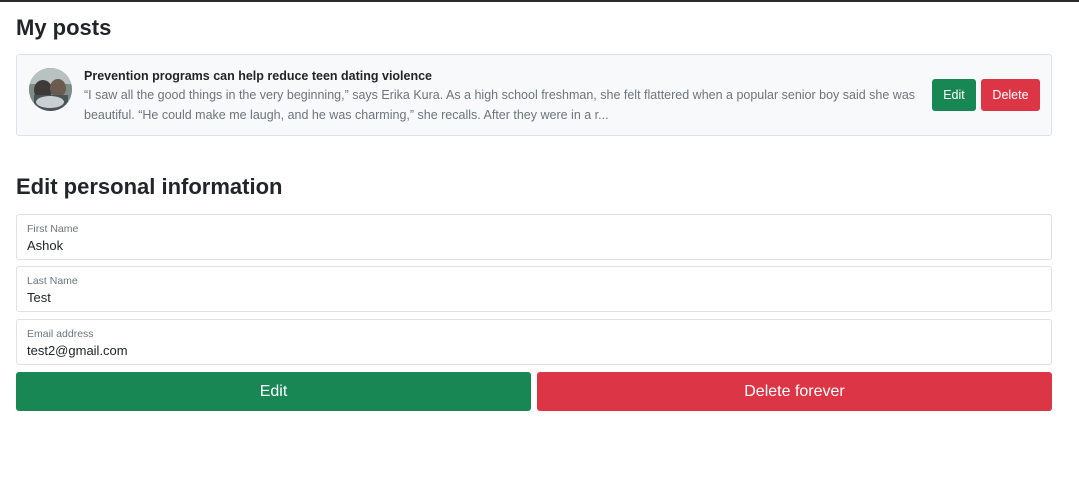 The width and height of the screenshot is (1079, 481). What do you see at coordinates (60, 334) in the screenshot?
I see `email-label: Email address` at bounding box center [60, 334].